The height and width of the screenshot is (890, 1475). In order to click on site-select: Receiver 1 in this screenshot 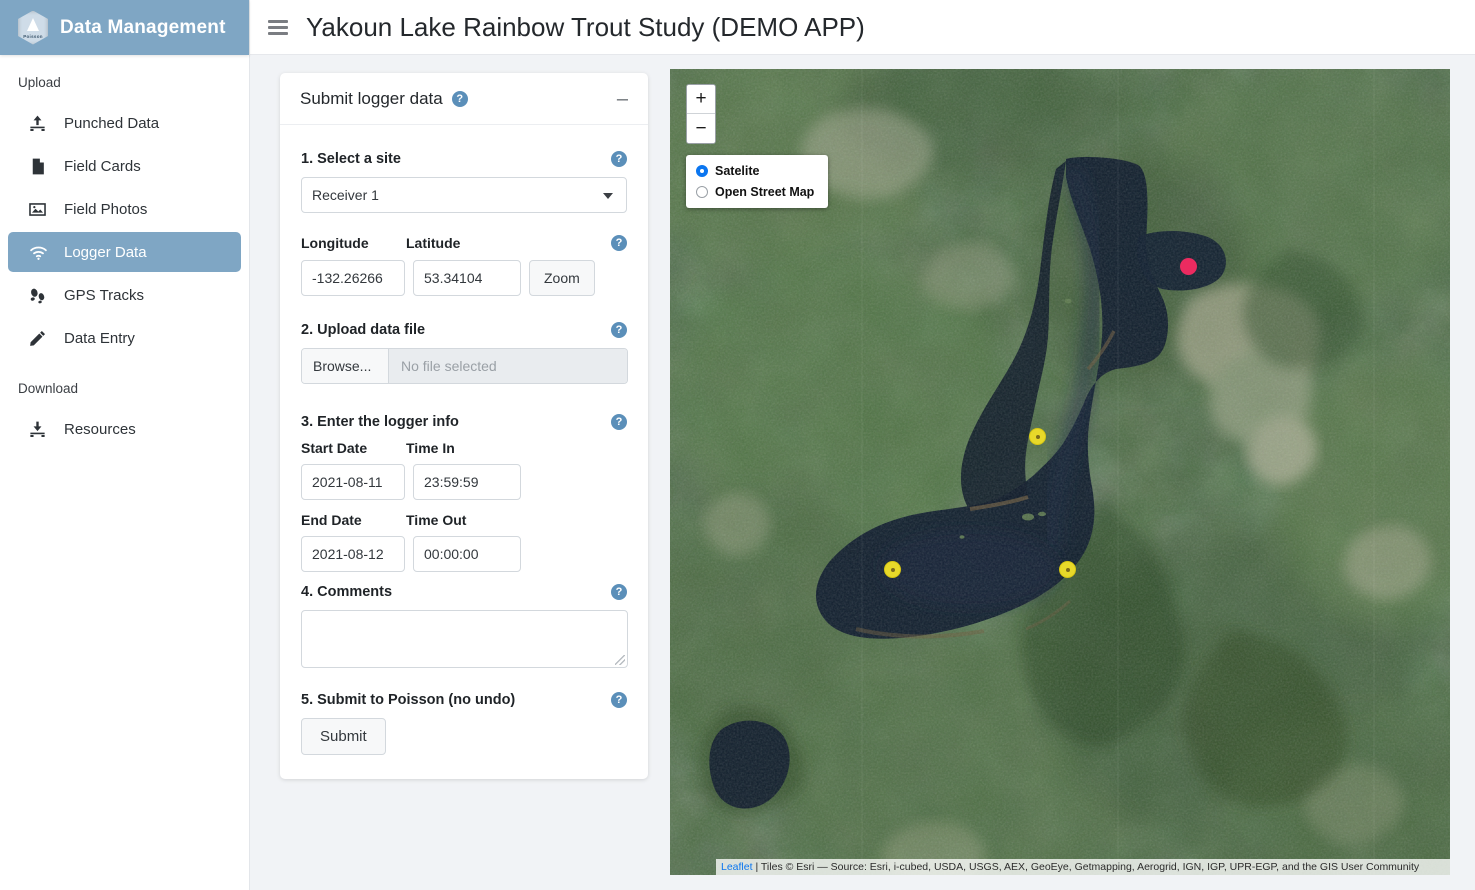, I will do `click(464, 195)`.